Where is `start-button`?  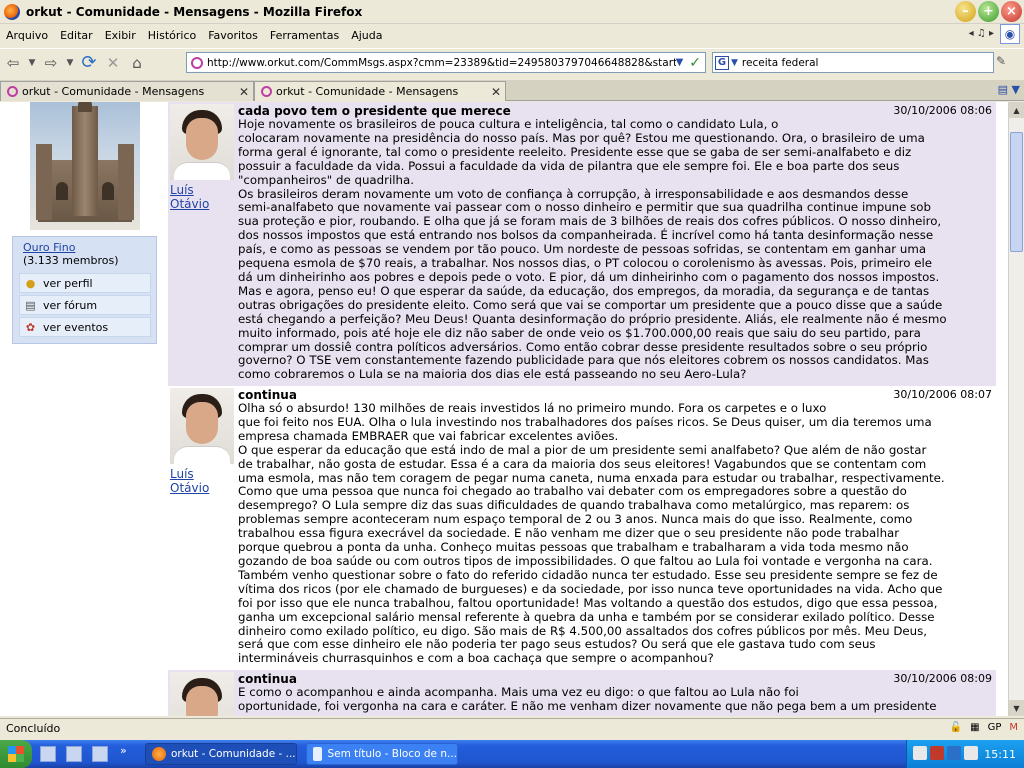 start-button is located at coordinates (16, 754).